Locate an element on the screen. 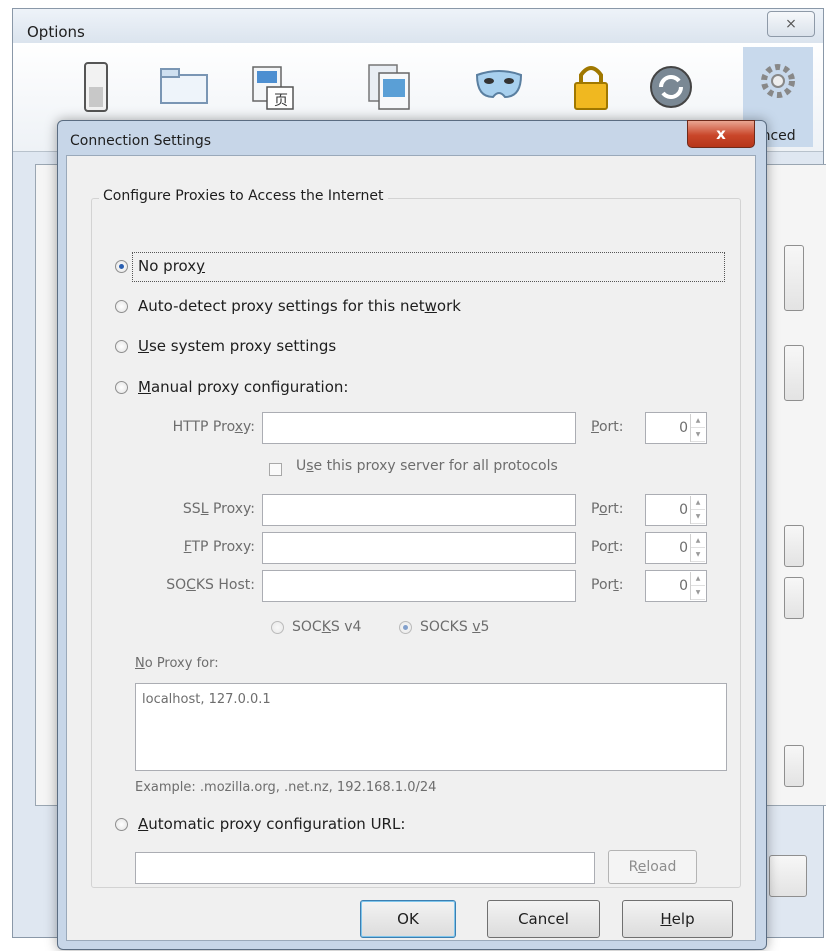 The height and width of the screenshot is (951, 826). privacy-icon is located at coordinates (499, 87).